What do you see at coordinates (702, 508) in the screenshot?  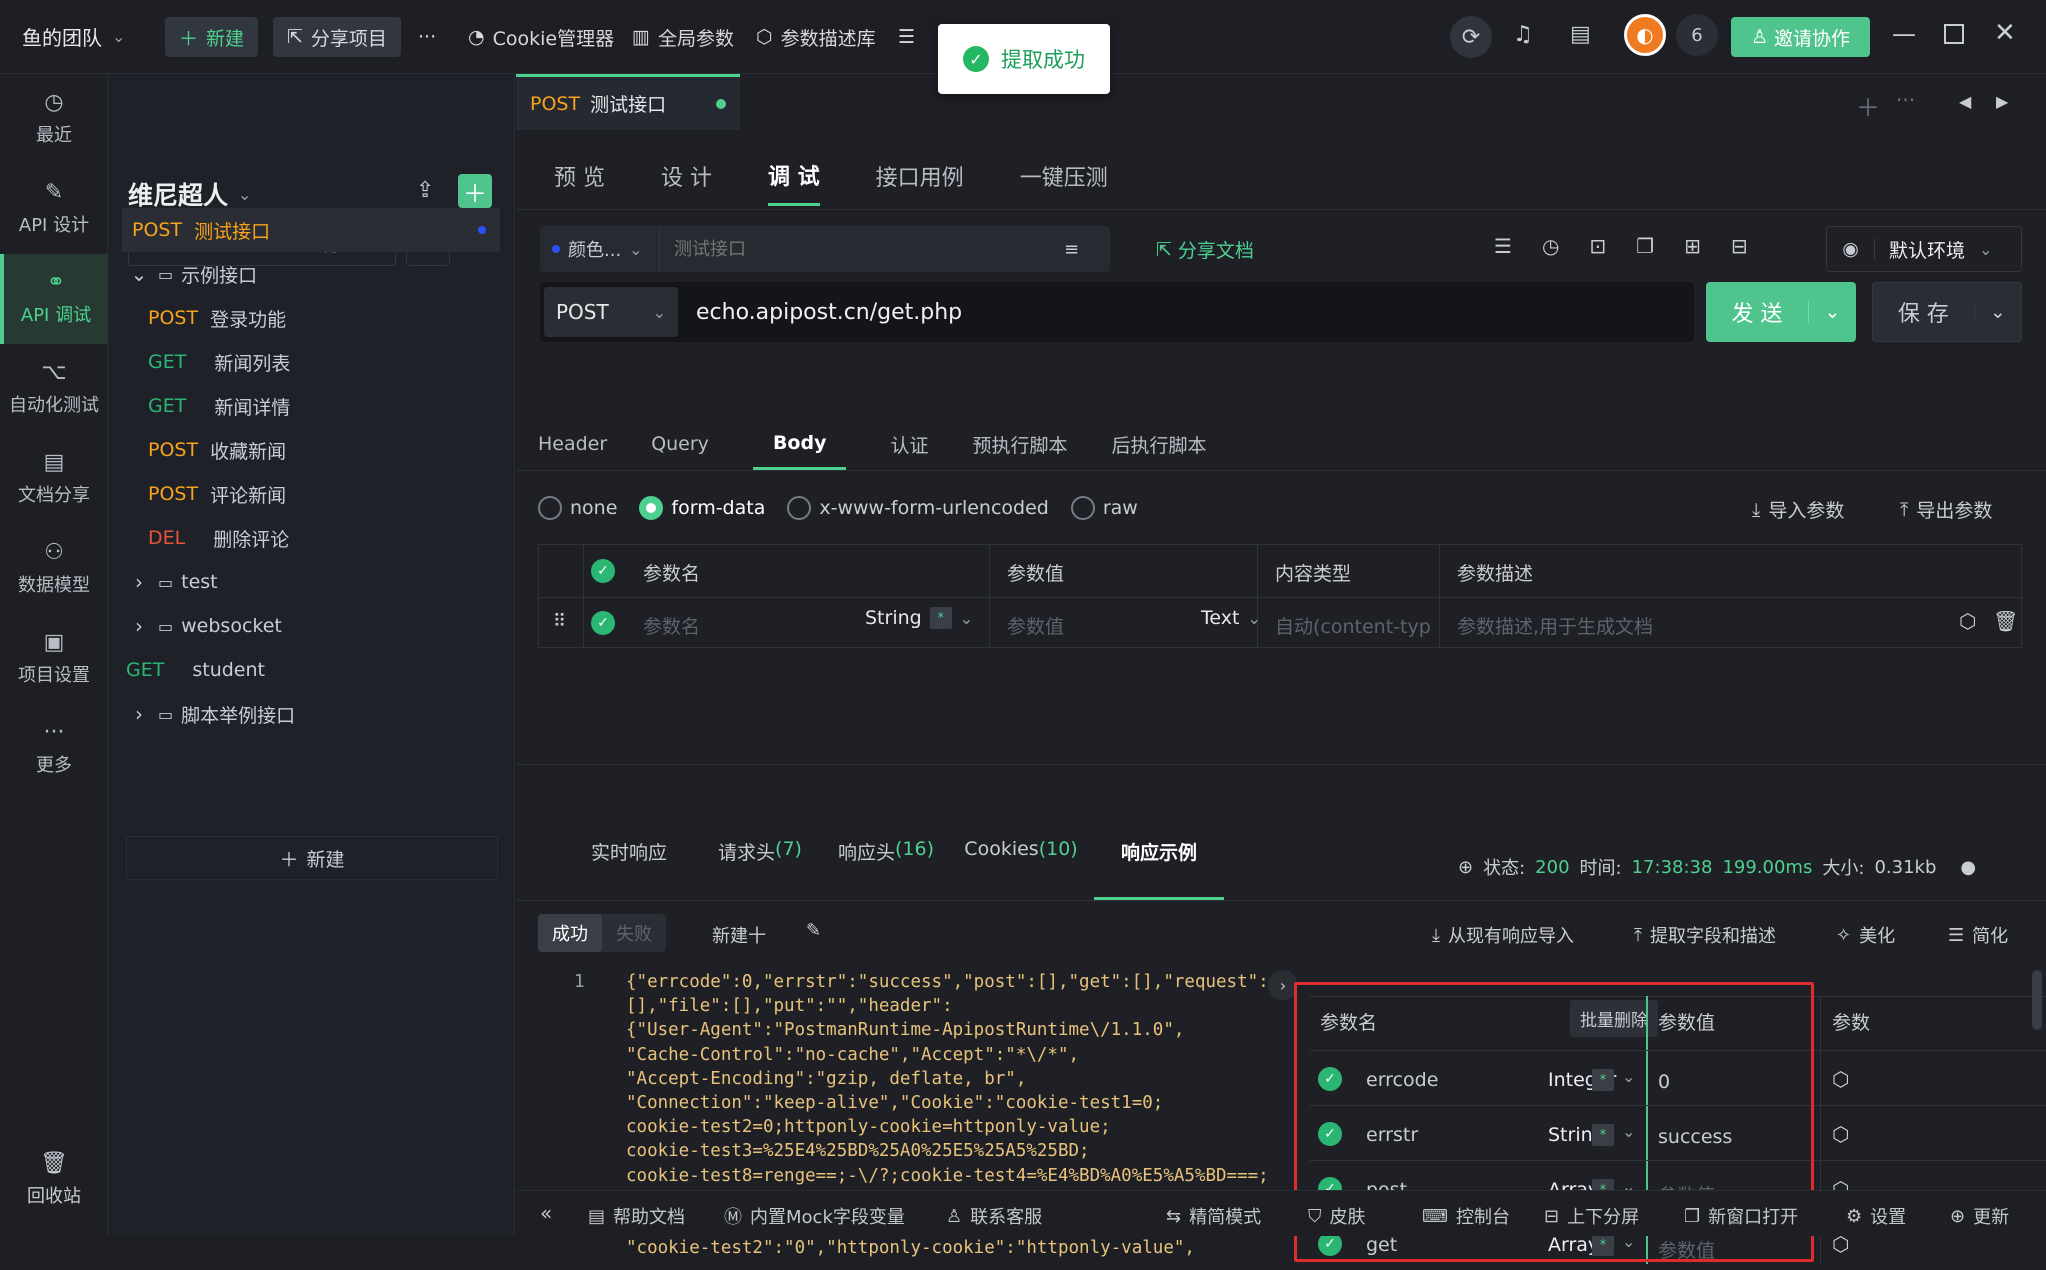 I see `body-type-1: form-data` at bounding box center [702, 508].